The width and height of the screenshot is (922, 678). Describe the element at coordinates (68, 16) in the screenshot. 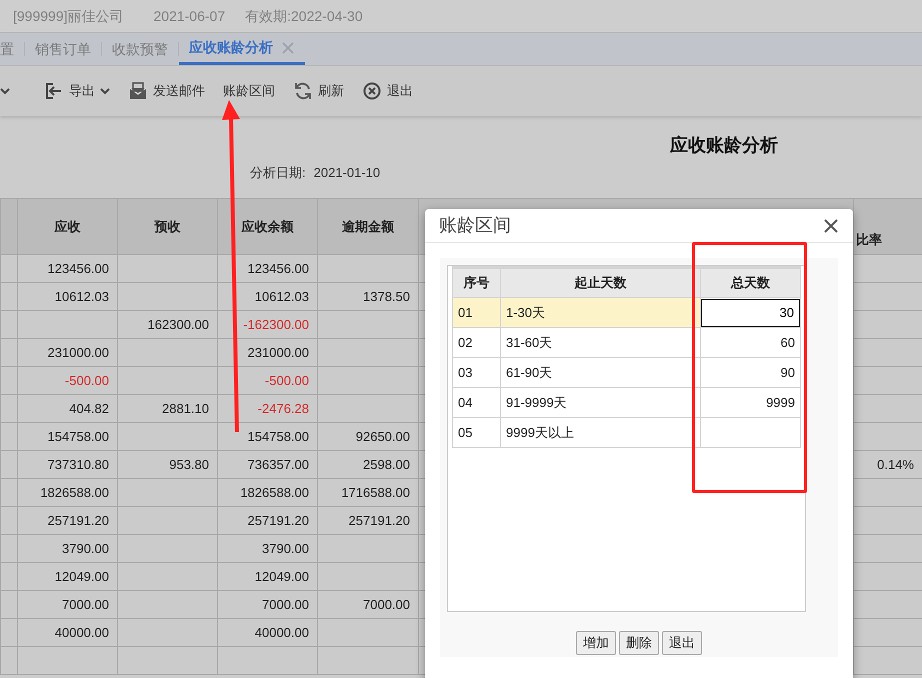

I see `company-name: [999999]丽佳公司` at that location.